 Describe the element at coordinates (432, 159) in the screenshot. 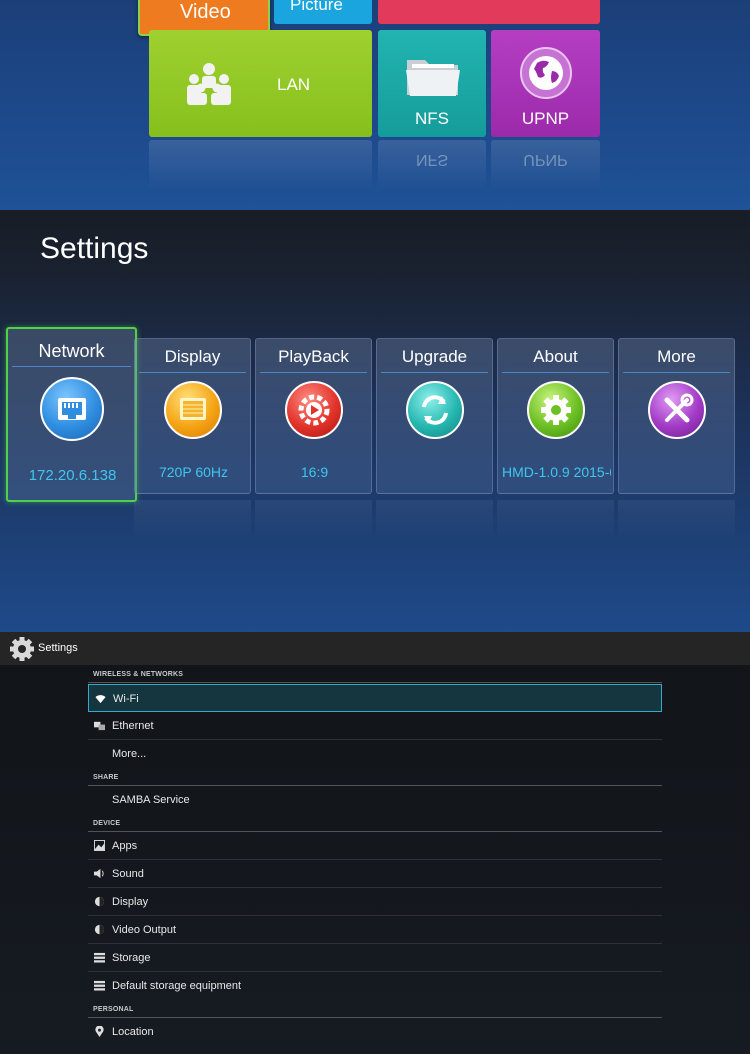

I see `nfs-reflection-text: NFS` at that location.